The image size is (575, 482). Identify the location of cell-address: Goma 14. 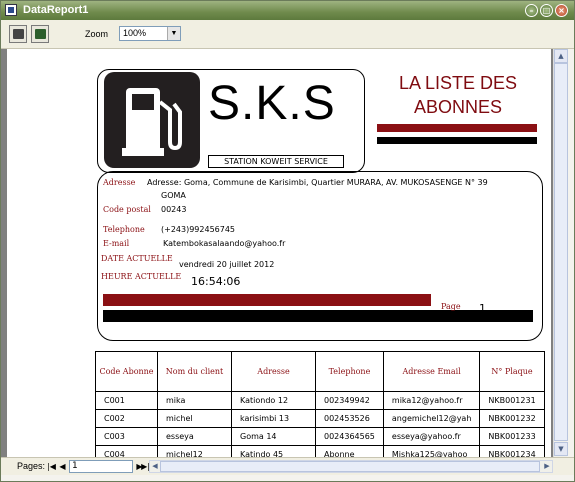
(273, 436).